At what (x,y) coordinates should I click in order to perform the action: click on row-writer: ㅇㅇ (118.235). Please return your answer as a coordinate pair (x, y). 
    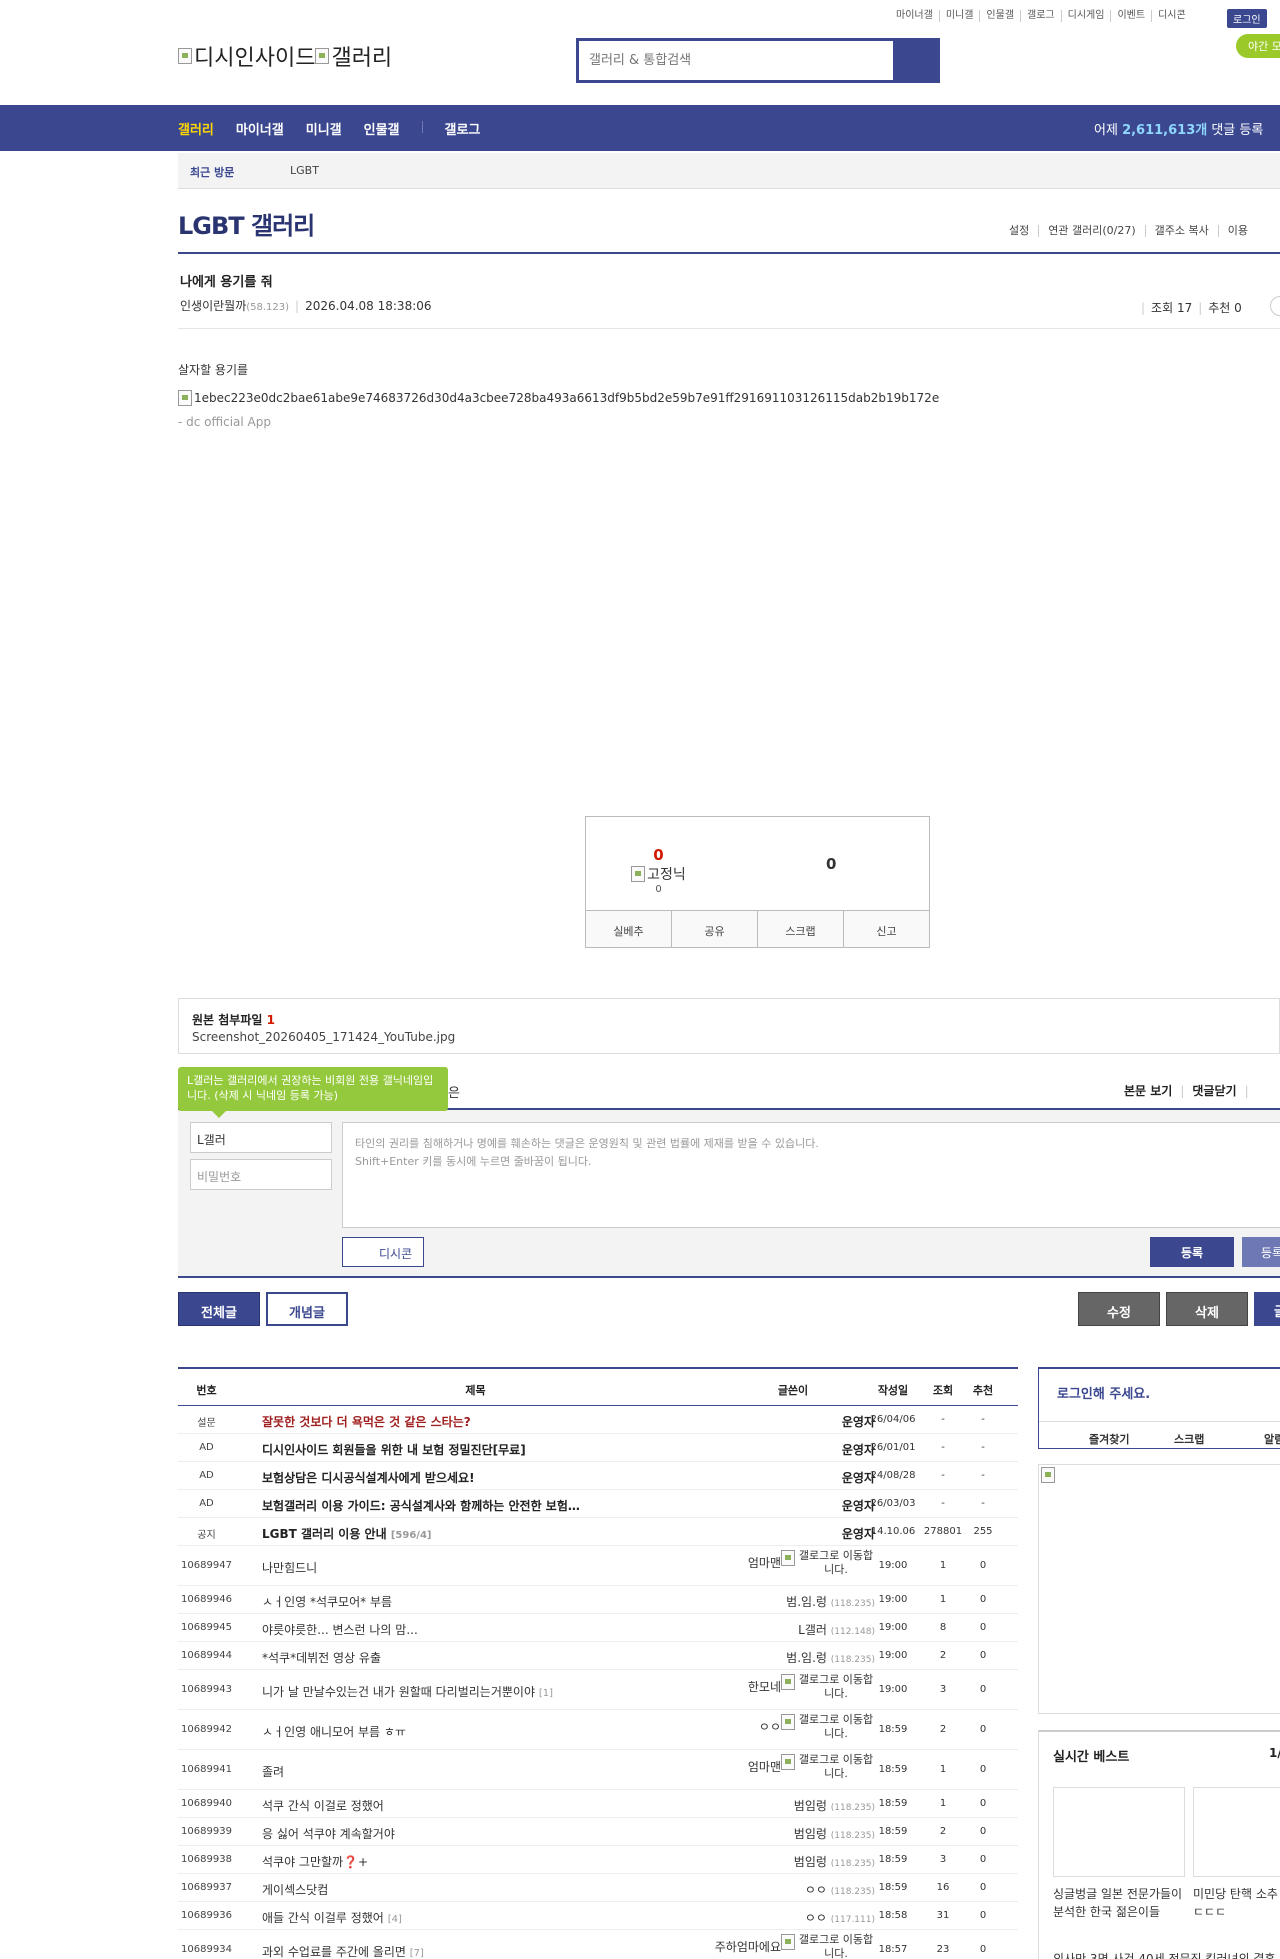
    Looking at the image, I should click on (779, 1889).